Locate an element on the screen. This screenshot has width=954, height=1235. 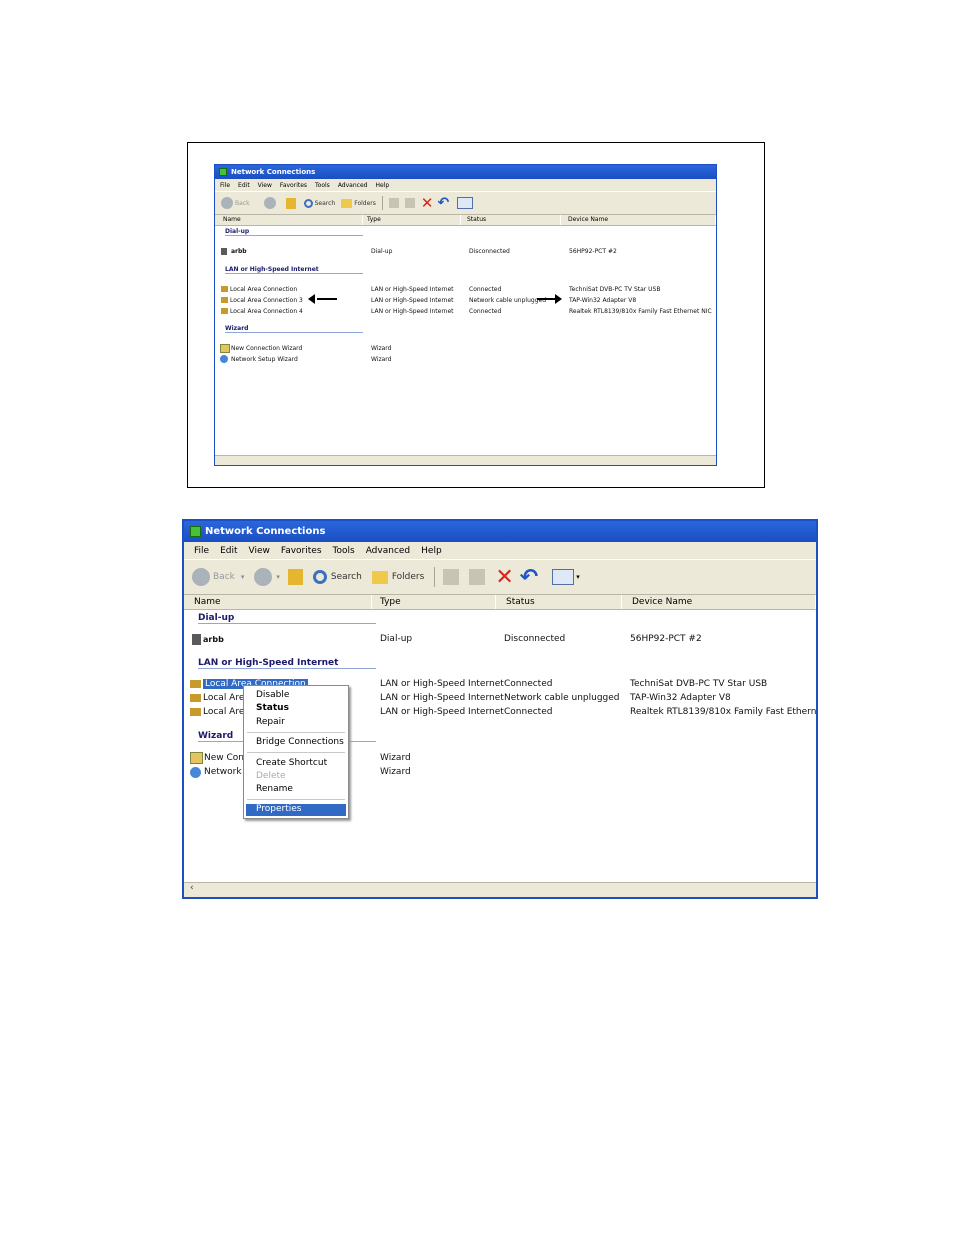
menu-item-properties: Properties is located at coordinates (296, 810).